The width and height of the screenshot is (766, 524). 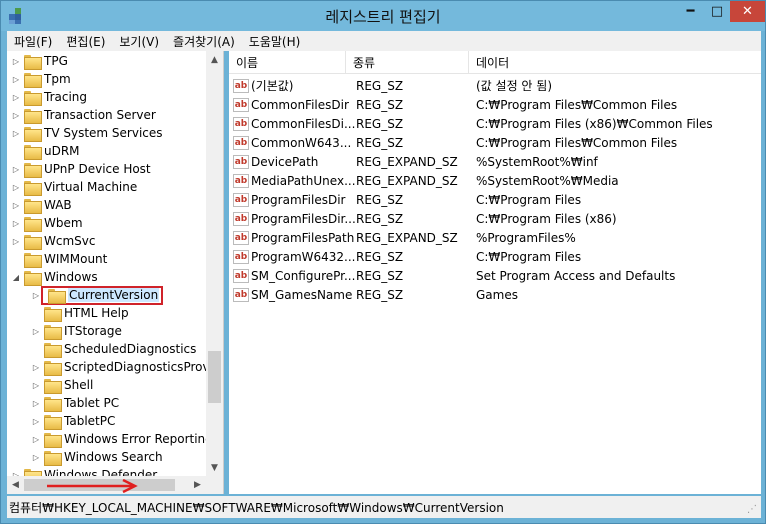 I want to click on tree-item-label: Tablet PC, so click(x=92, y=403).